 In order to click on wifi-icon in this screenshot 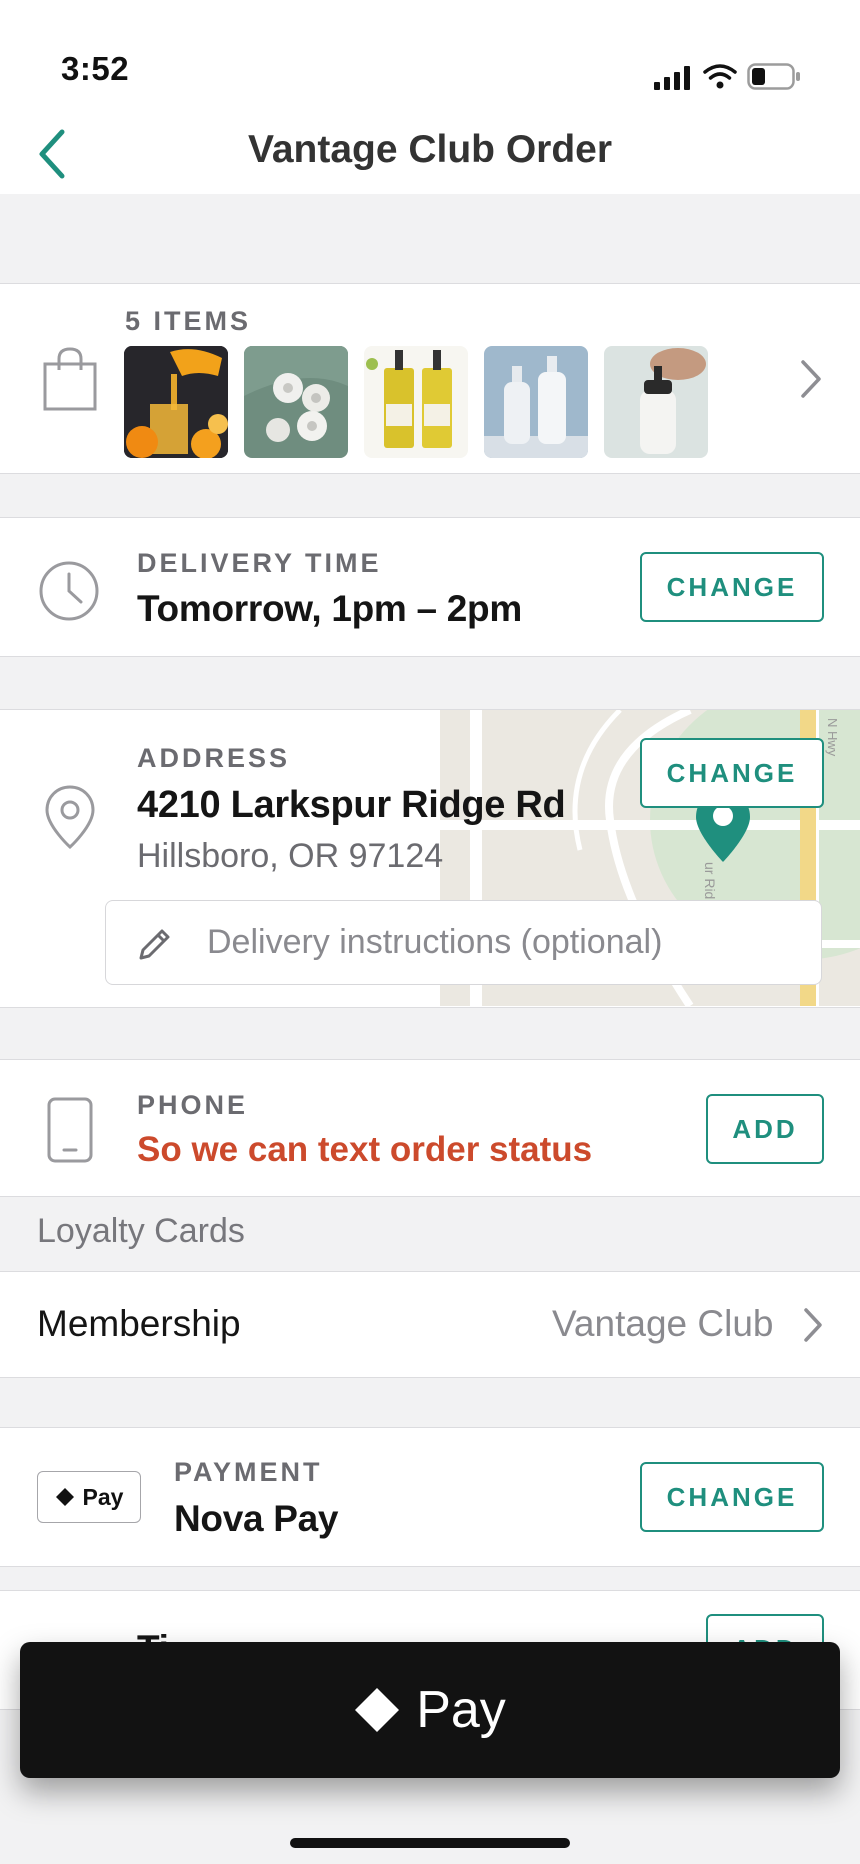, I will do `click(720, 76)`.